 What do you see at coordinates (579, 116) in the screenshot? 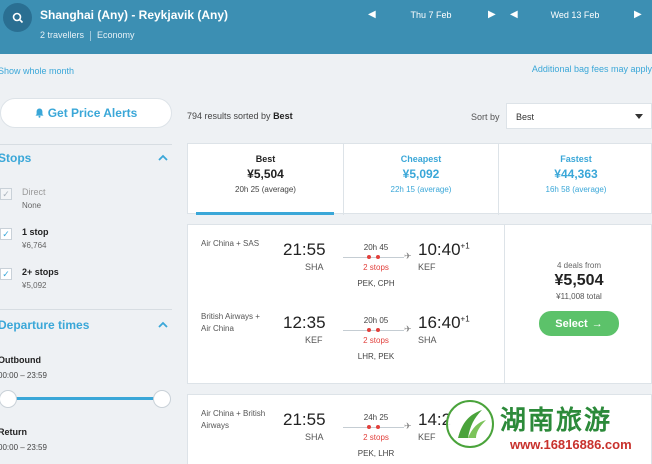
I see `sort-select: Best` at bounding box center [579, 116].